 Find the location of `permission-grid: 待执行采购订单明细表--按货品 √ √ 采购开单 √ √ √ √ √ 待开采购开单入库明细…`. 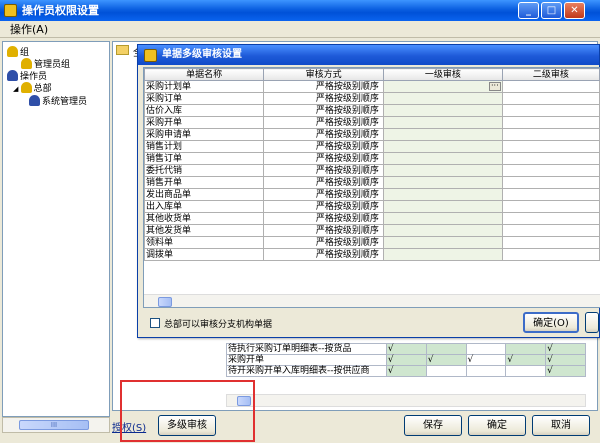

permission-grid: 待执行采购订单明细表--按货品 √ √ 采购开单 √ √ √ √ √ 待开采购开单入库明细… is located at coordinates (406, 360).